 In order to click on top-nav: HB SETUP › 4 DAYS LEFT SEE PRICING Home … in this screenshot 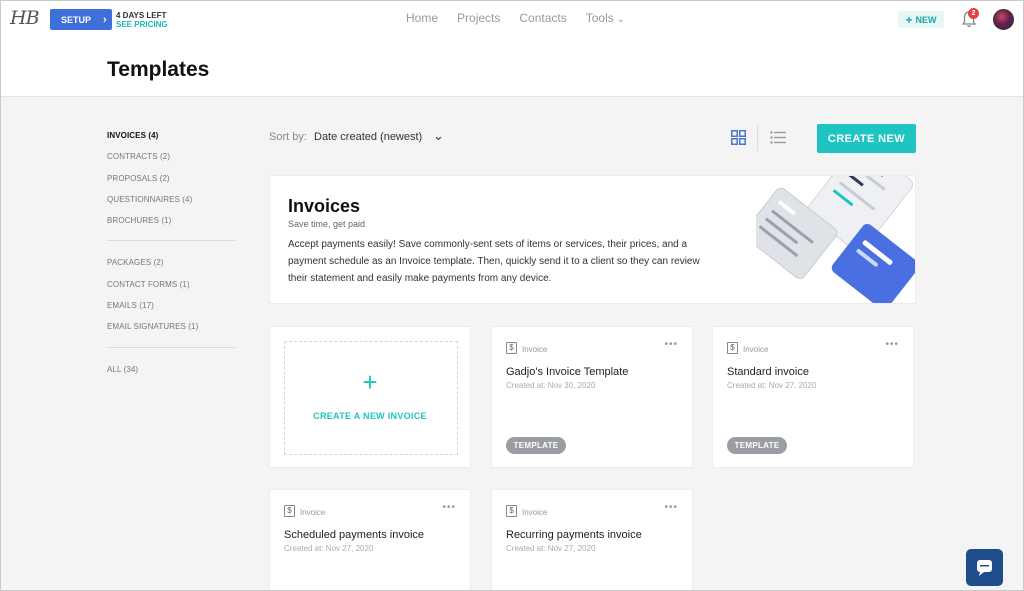, I will do `click(512, 20)`.